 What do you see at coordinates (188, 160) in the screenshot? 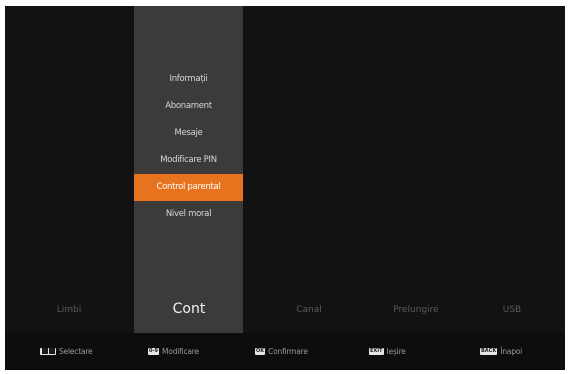
I see `menu-item-modificare-pin: Modificare PIN` at bounding box center [188, 160].